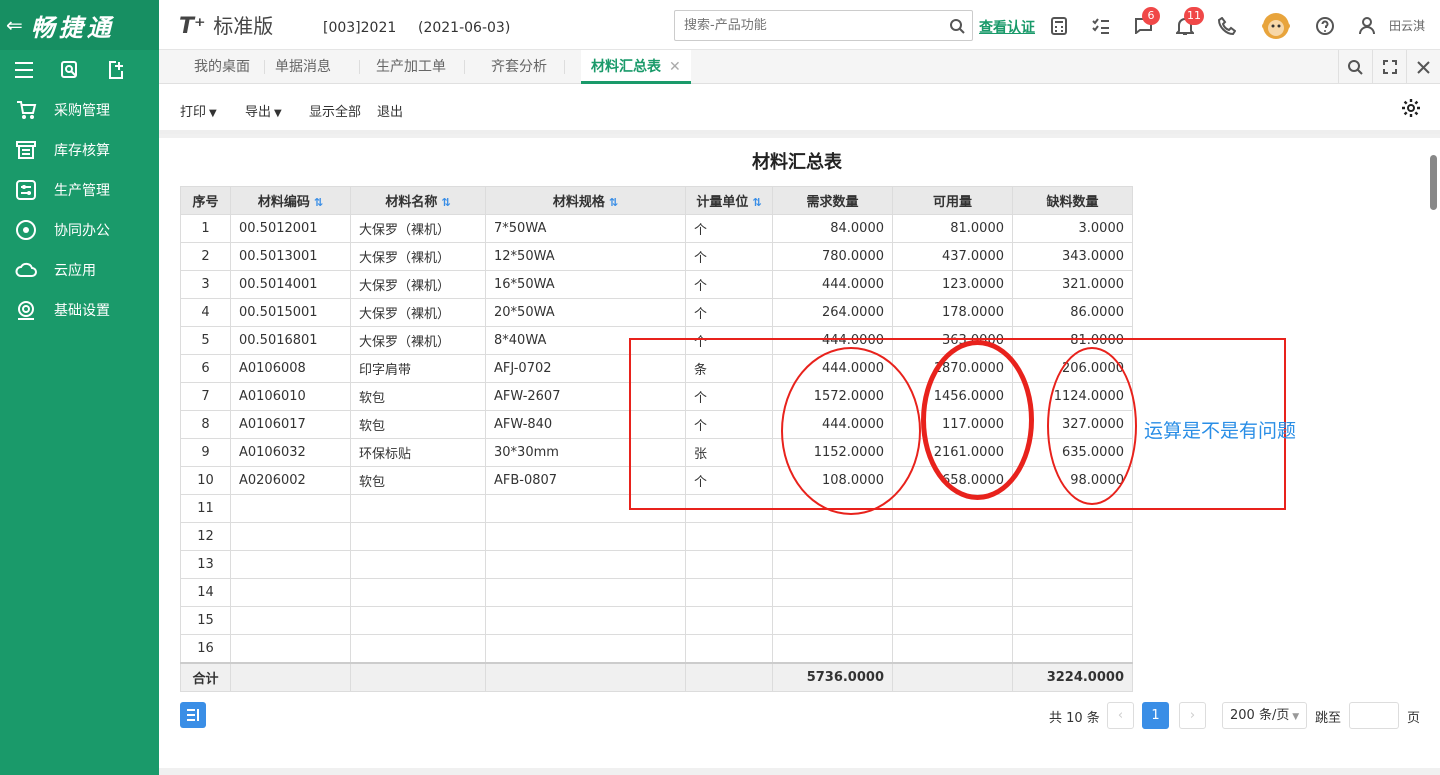 The height and width of the screenshot is (775, 1440). I want to click on sidebar-item-settings: 基础设置, so click(79, 310).